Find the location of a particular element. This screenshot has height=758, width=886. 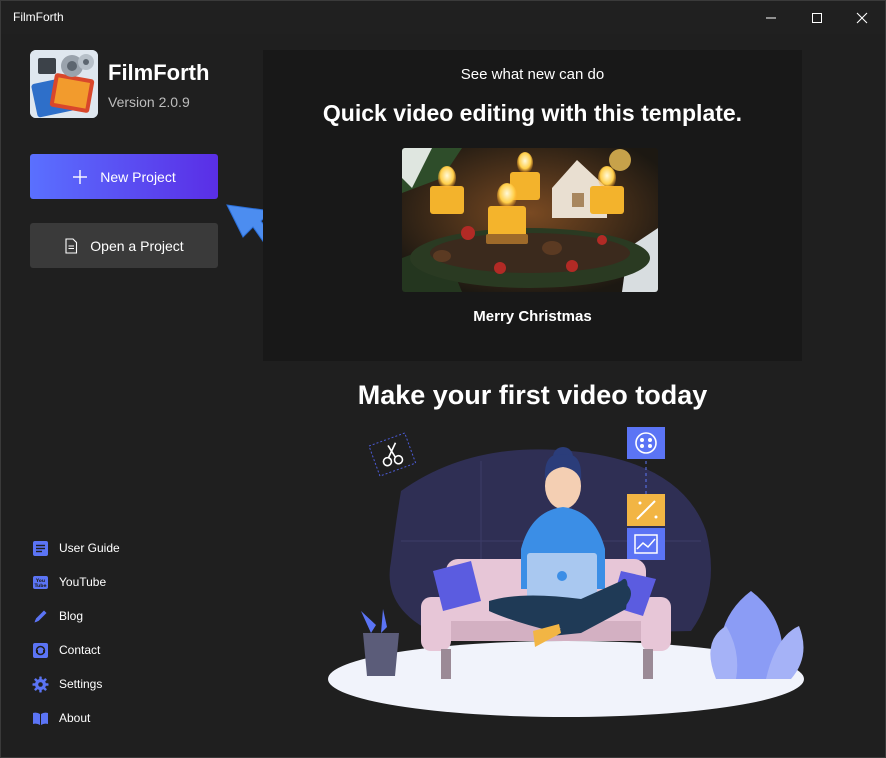

maximize-icon is located at coordinates (817, 17).